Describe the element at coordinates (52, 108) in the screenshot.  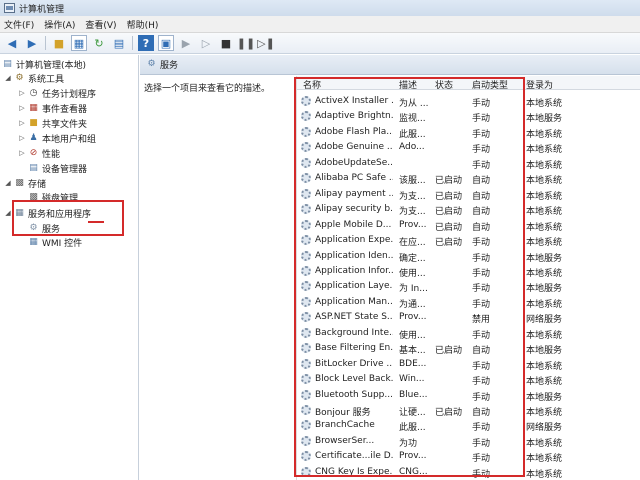
I see `tree-item-event-viewer: ▷ ▦ 事件查看器` at that location.